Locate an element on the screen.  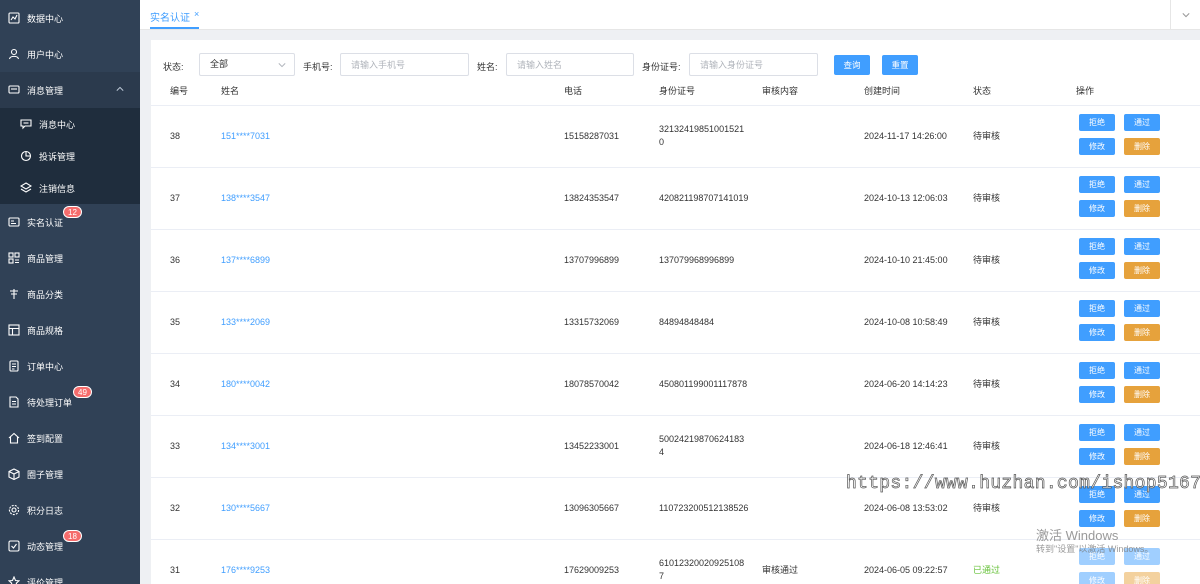
row-name-link: 180****0042 is located at coordinates (245, 384).